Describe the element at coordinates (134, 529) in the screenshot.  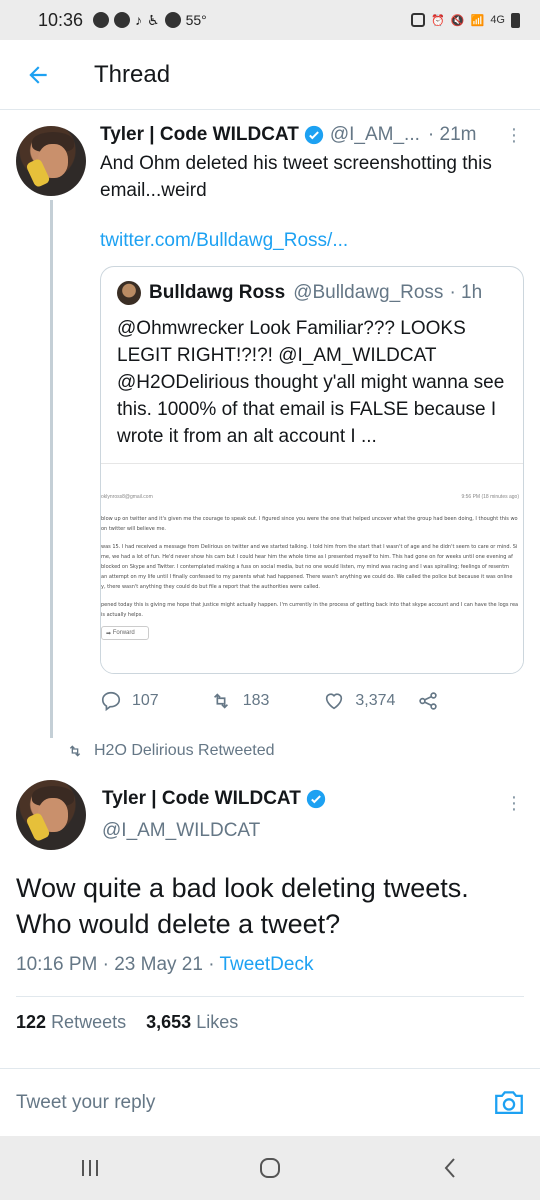
I see `email-line: on twitter will believe me.` at that location.